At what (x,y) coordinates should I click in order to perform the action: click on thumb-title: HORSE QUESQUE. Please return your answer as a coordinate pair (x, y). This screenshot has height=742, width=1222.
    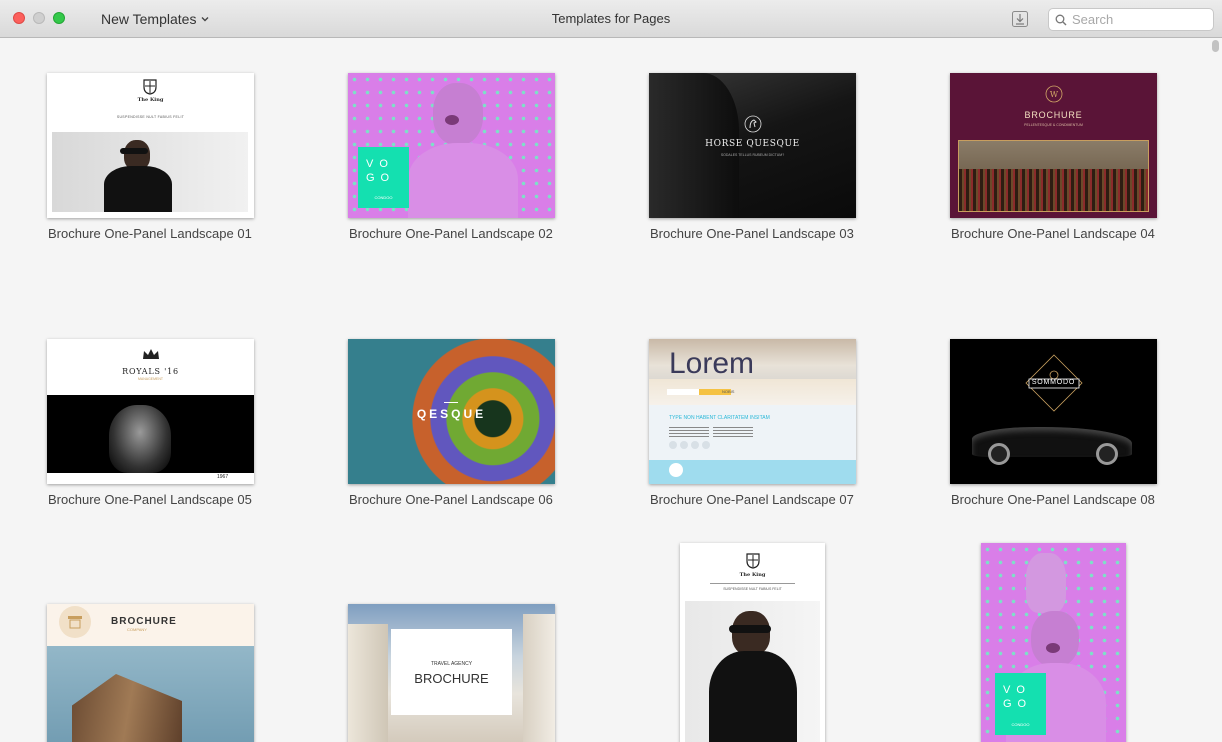
    Looking at the image, I should click on (752, 144).